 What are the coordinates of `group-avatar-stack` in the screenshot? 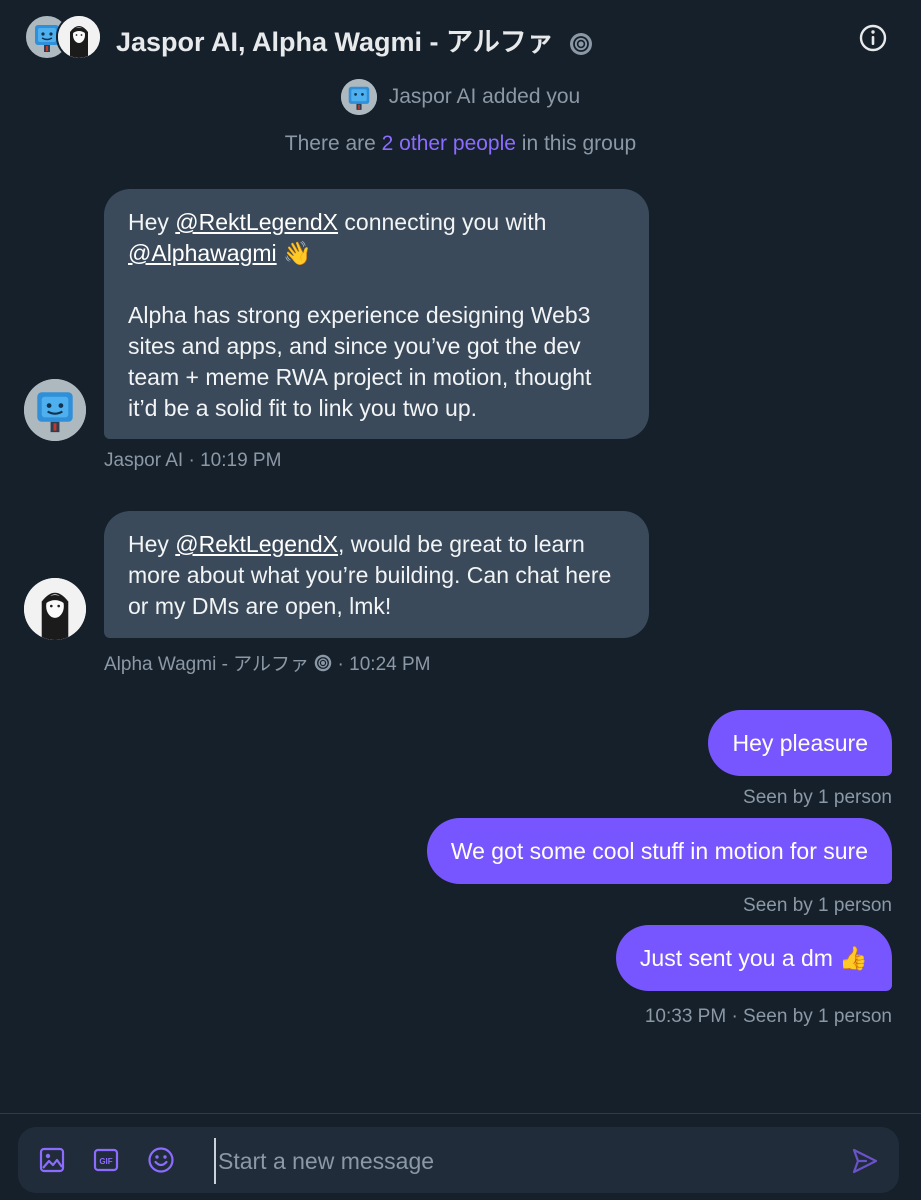 It's located at (64, 38).